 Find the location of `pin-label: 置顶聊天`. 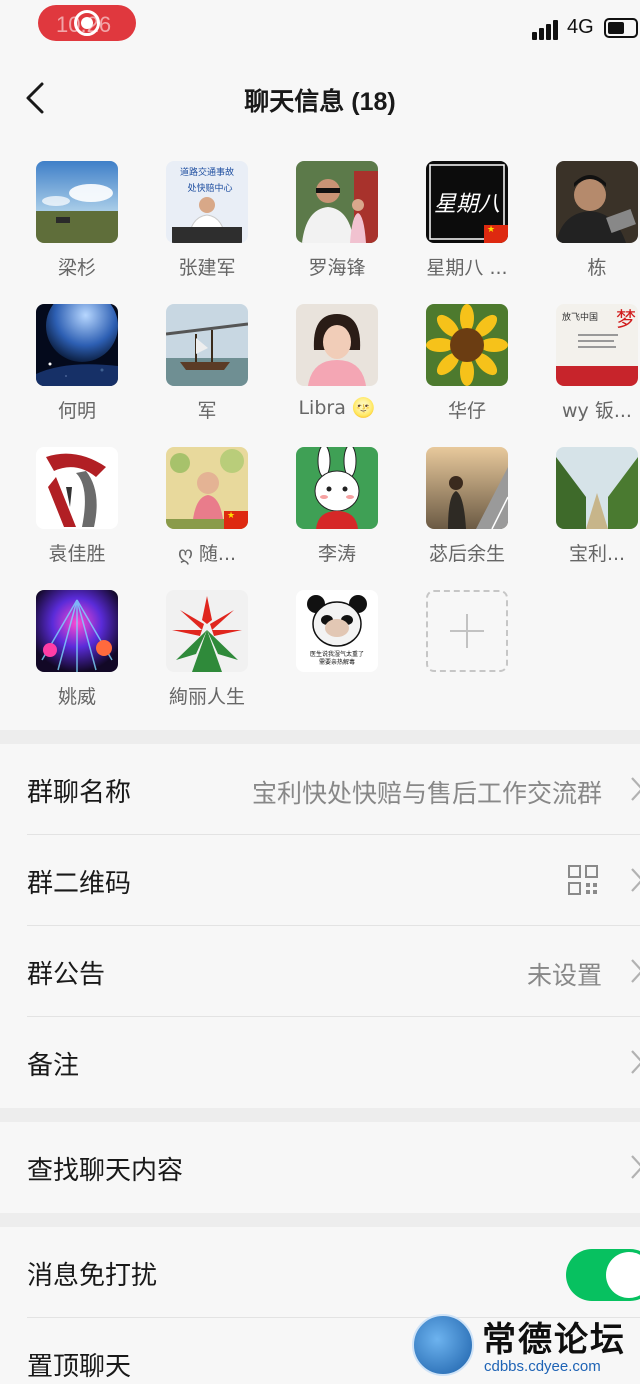

pin-label: 置顶聊天 is located at coordinates (79, 1367).